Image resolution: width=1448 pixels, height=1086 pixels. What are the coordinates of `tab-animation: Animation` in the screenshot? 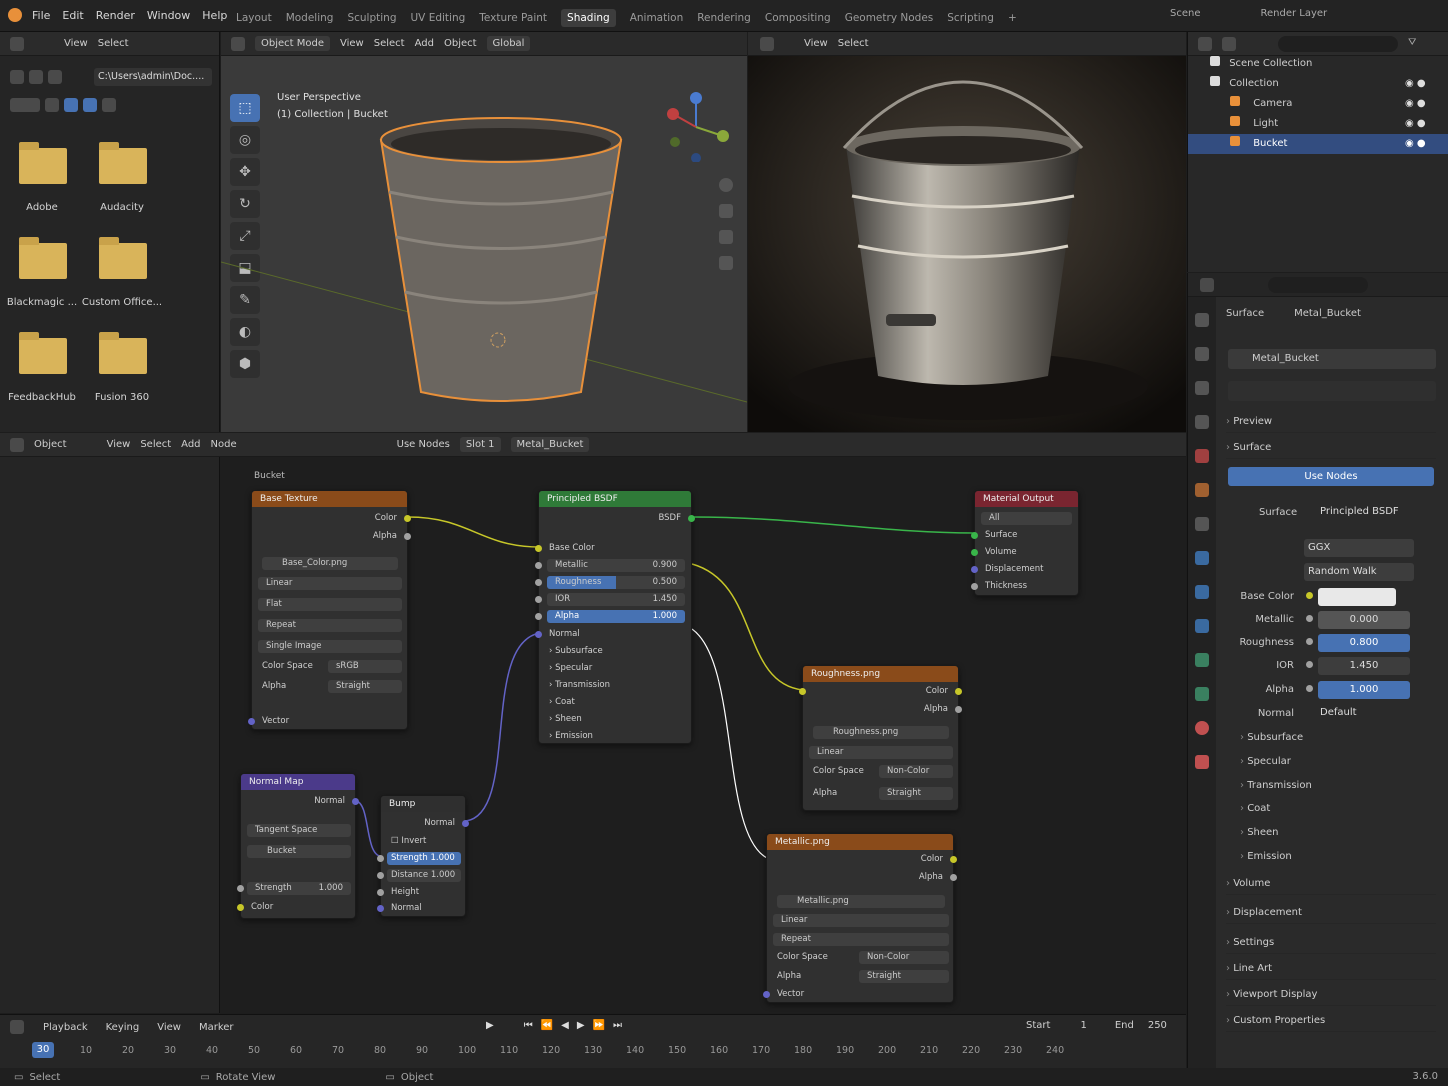 It's located at (657, 18).